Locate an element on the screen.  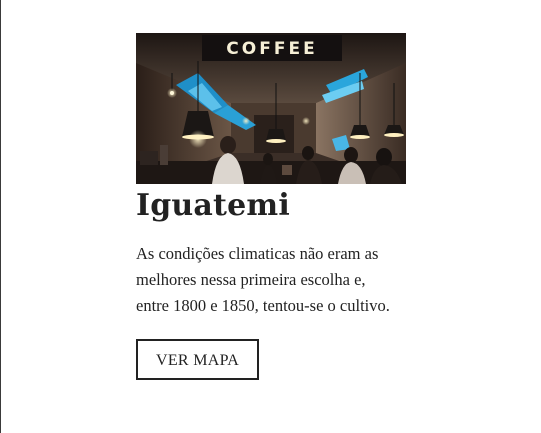
view-map-button: VER MAPA is located at coordinates (198, 359).